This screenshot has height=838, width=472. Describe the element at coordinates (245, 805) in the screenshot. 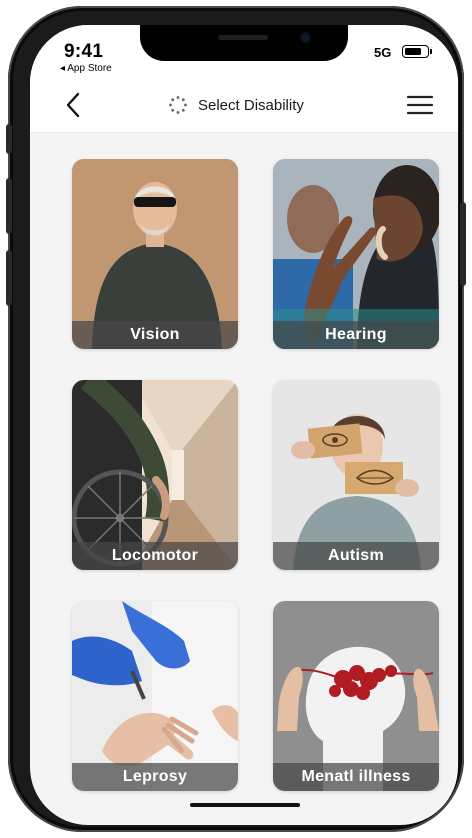

I see `home-indicator` at that location.